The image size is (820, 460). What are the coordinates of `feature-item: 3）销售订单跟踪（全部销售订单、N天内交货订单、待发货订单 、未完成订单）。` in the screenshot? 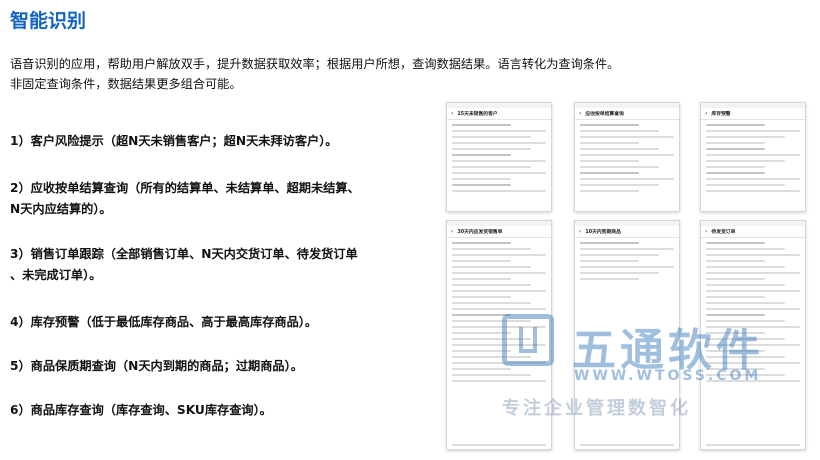 It's located at (195, 265).